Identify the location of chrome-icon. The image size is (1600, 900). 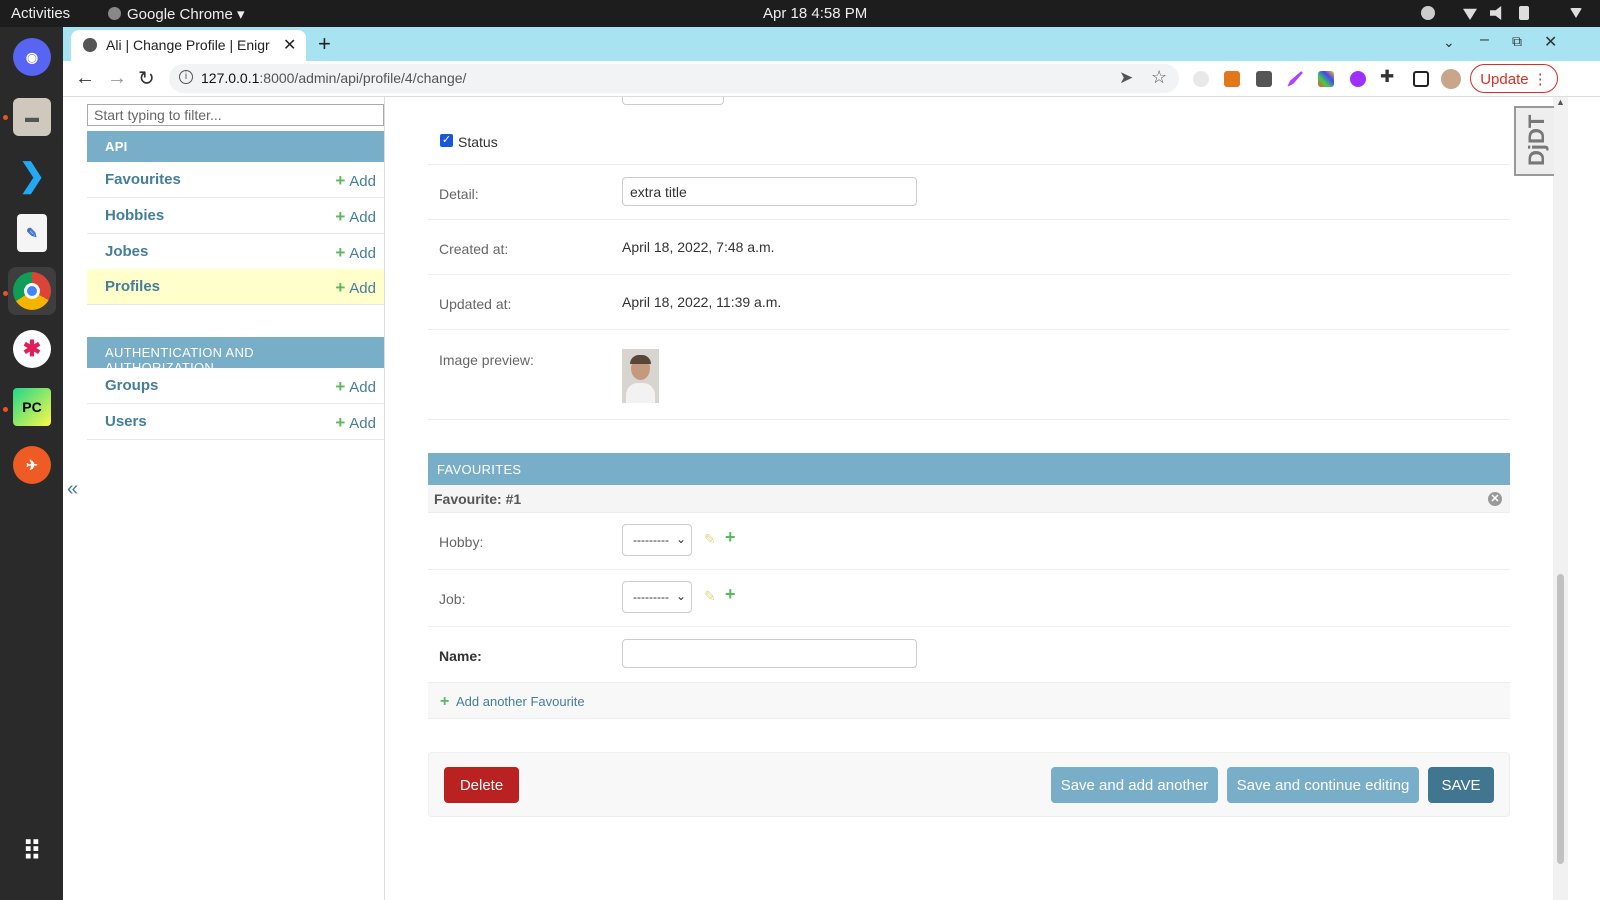
(32, 291).